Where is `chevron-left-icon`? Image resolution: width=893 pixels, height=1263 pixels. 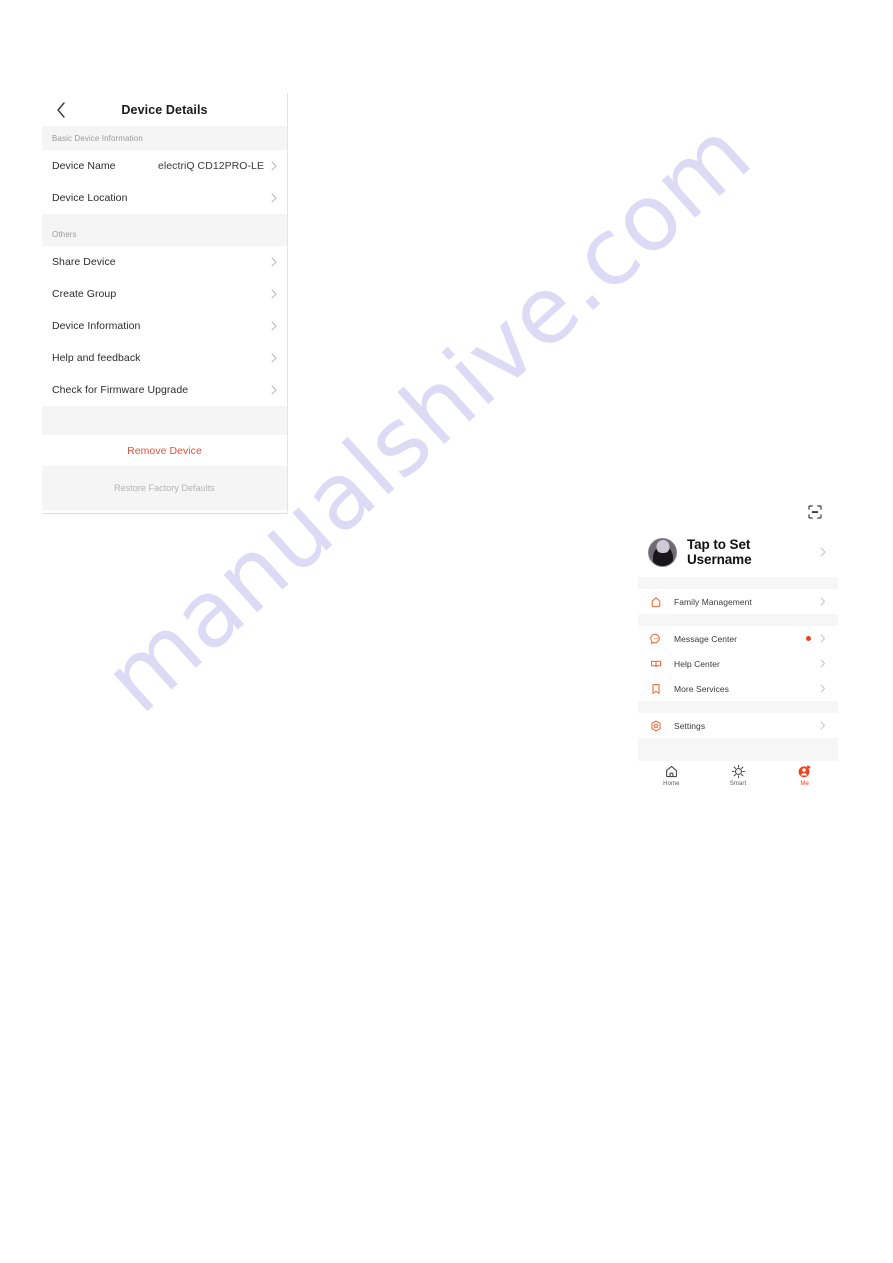 chevron-left-icon is located at coordinates (61, 109).